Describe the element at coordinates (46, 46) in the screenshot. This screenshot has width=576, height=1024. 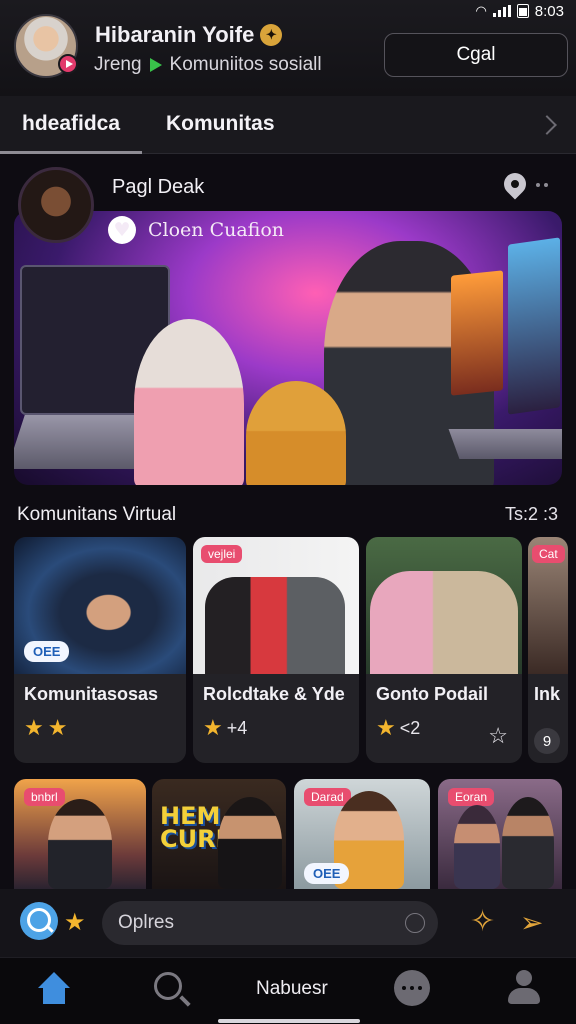
I see `profile-avatar` at that location.